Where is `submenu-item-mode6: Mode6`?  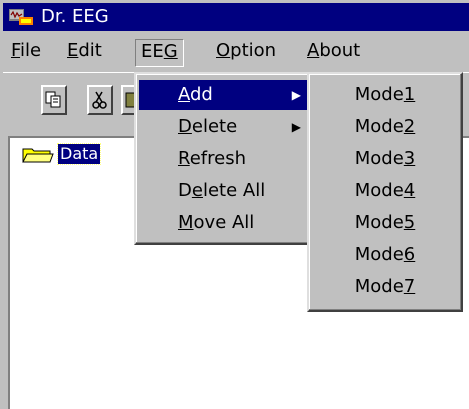
submenu-item-mode6: Mode6 is located at coordinates (385, 255).